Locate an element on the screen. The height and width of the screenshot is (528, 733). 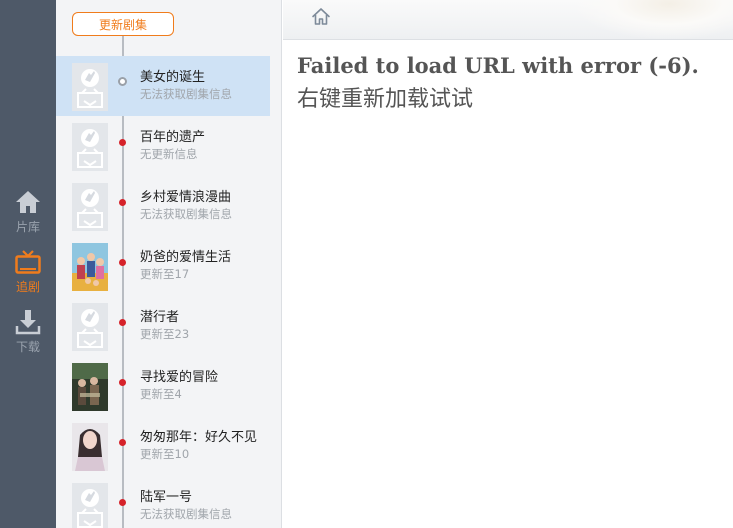
series-title: 奶爸的爱情生活 is located at coordinates (186, 257).